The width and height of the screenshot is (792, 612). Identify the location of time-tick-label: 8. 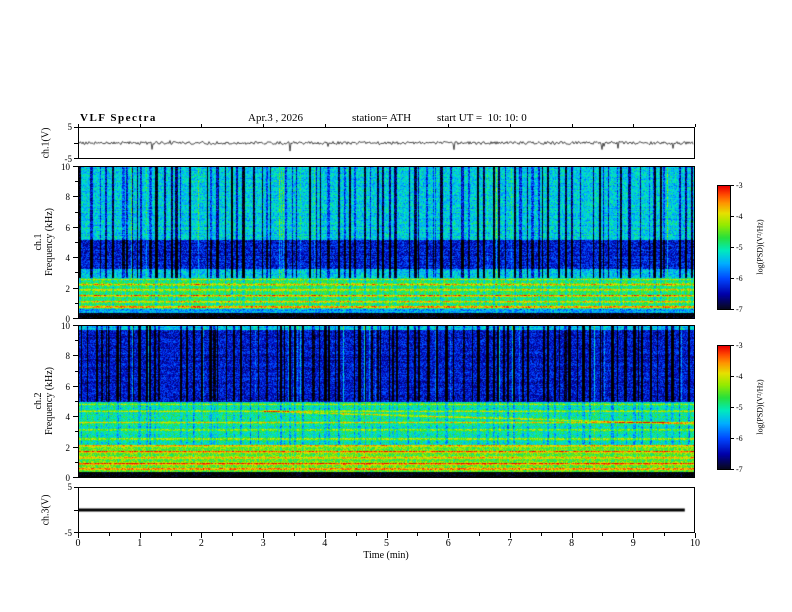
(572, 543).